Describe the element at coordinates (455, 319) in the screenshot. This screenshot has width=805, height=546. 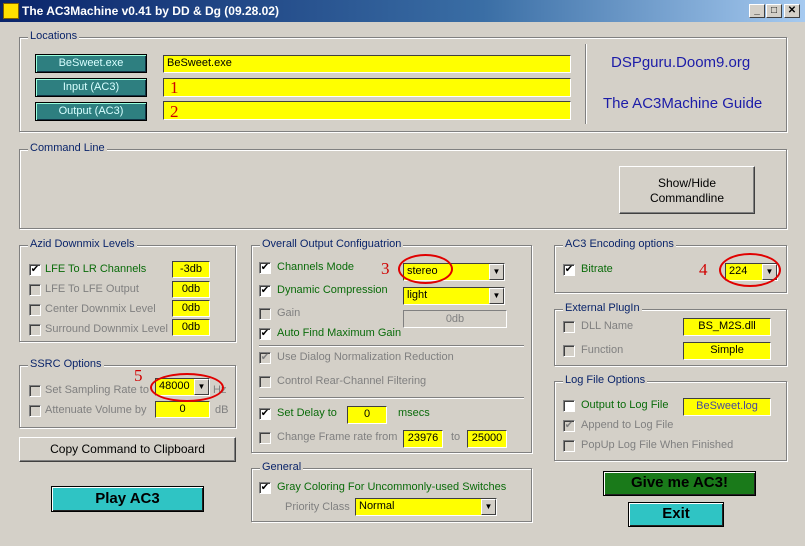
I see `gain-value: 0db` at that location.